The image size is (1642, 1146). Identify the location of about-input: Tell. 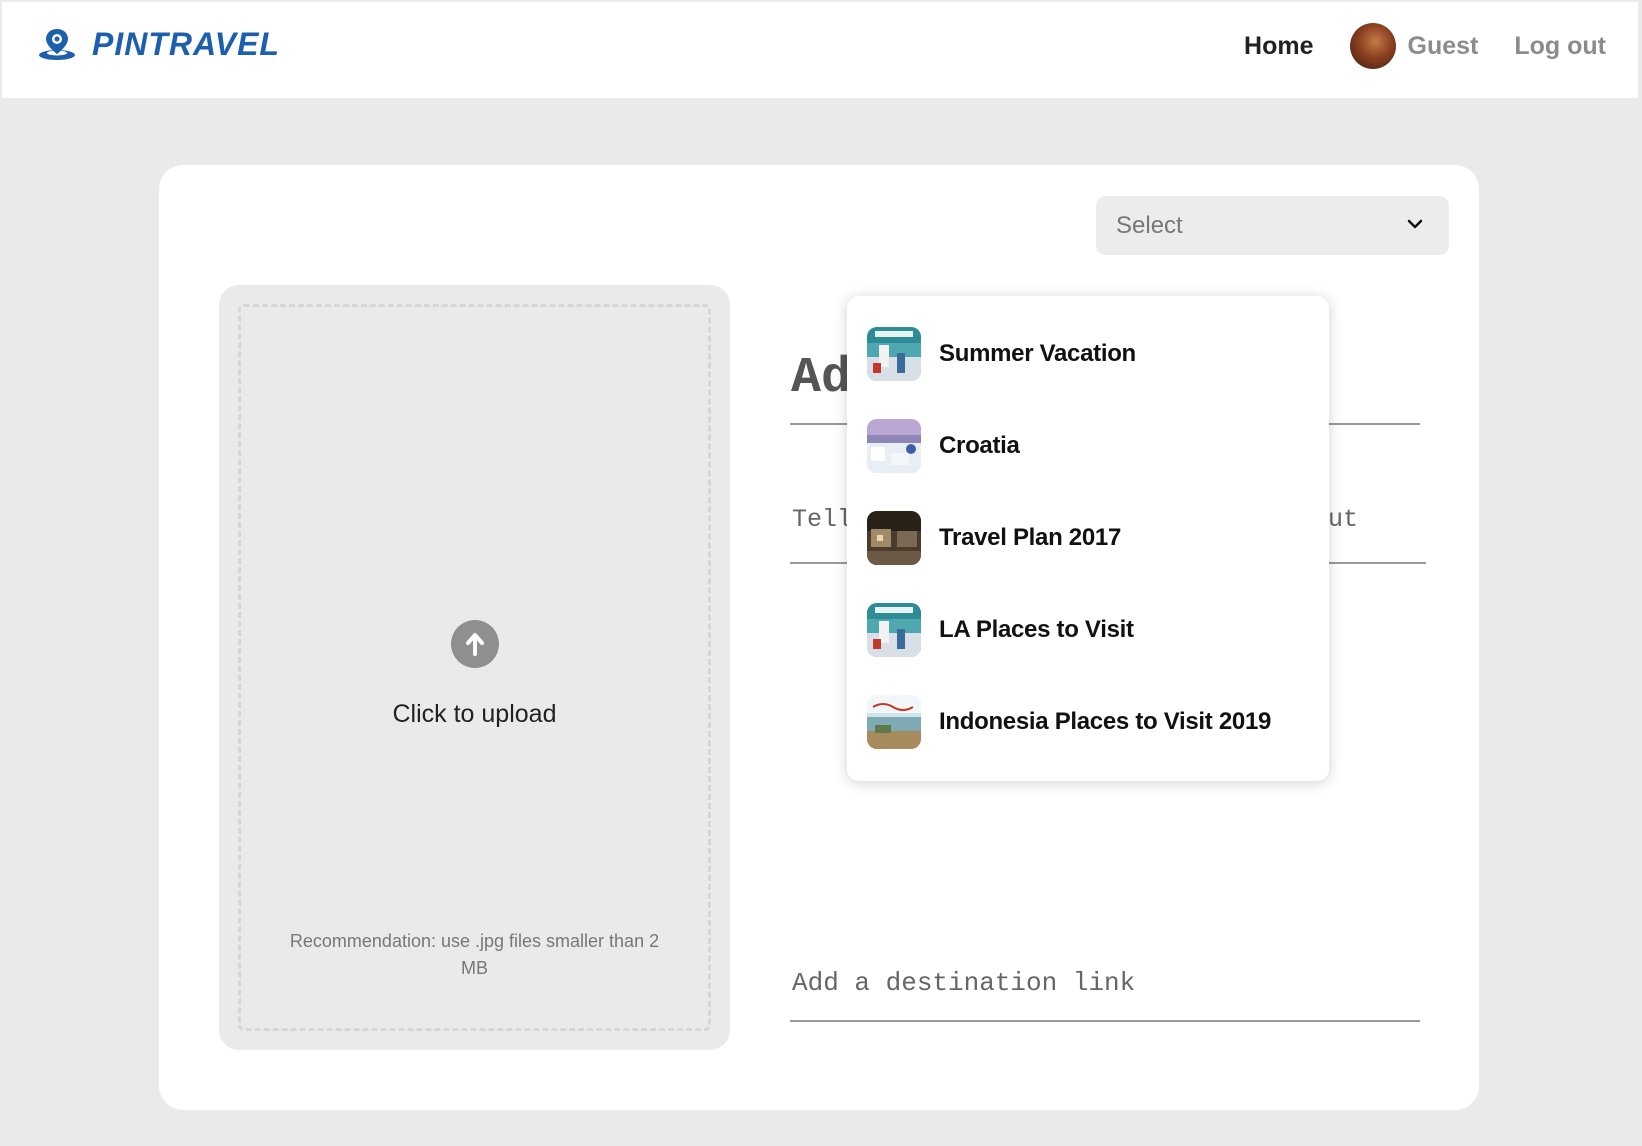
(822, 519).